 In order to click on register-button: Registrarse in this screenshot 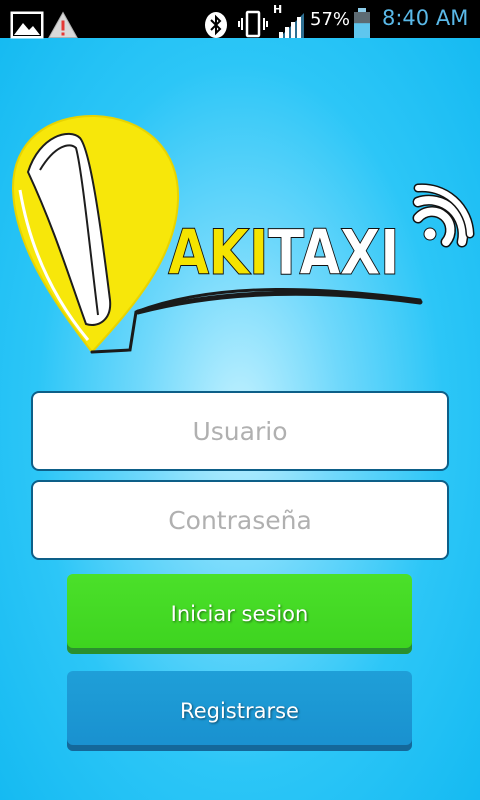, I will do `click(239, 711)`.